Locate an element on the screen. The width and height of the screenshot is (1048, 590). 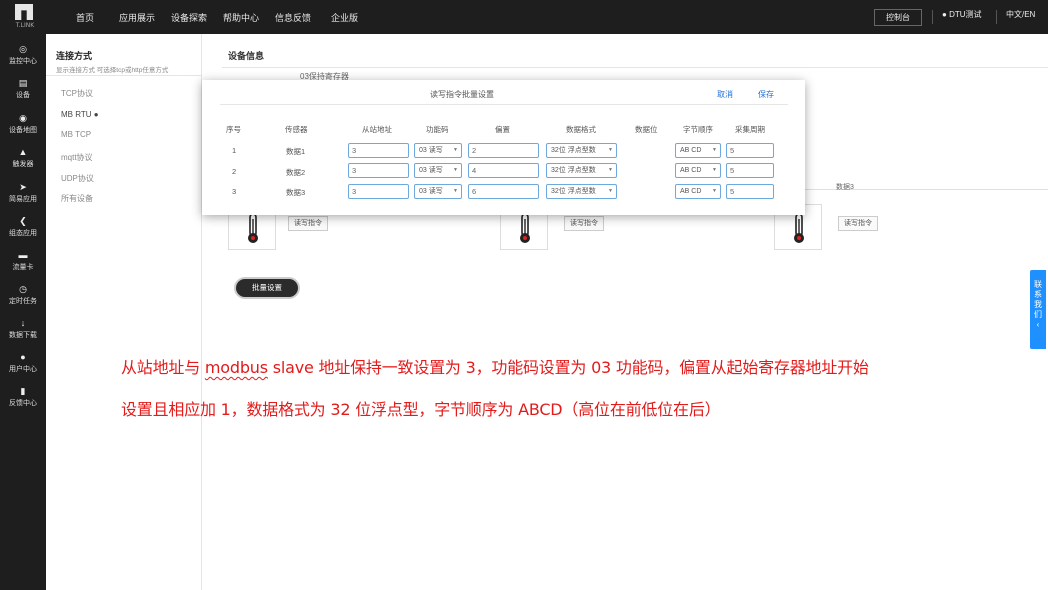
annotation-text: 从站地址与 is located at coordinates (163, 367).